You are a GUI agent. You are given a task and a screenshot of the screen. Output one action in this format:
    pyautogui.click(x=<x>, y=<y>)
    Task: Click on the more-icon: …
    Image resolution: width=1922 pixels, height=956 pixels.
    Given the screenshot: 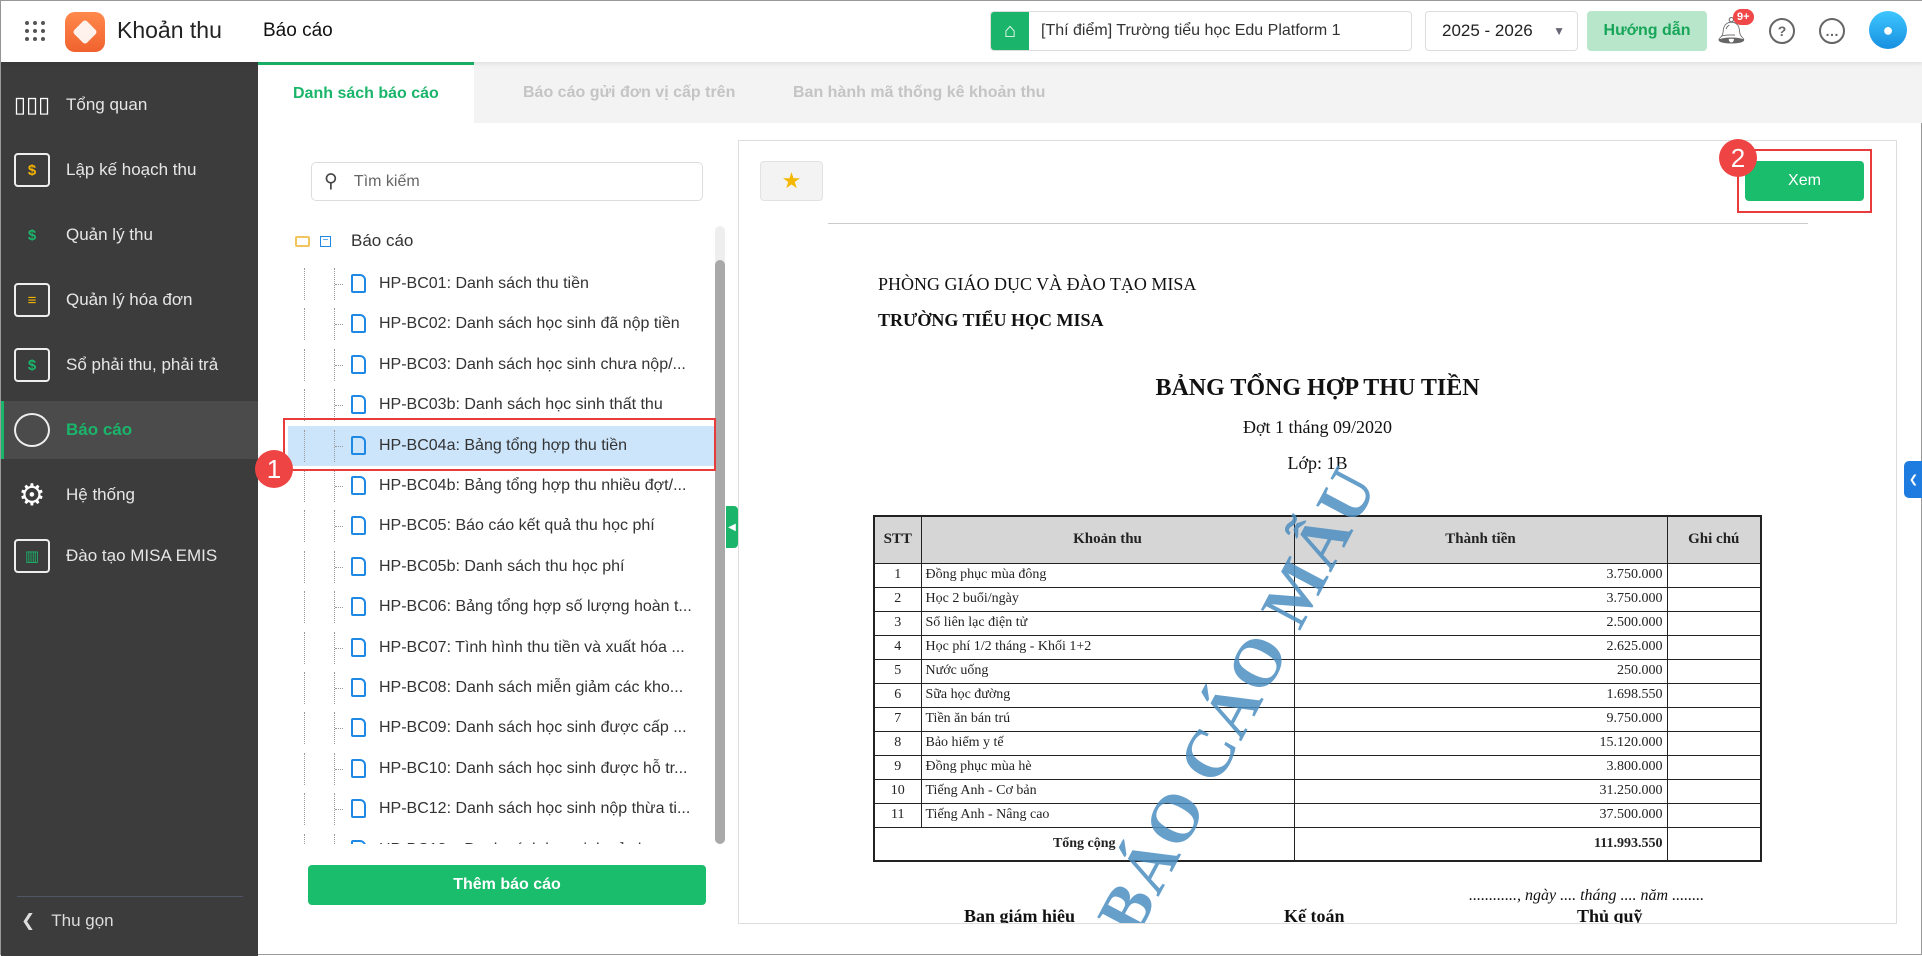 What is the action you would take?
    pyautogui.click(x=1832, y=31)
    